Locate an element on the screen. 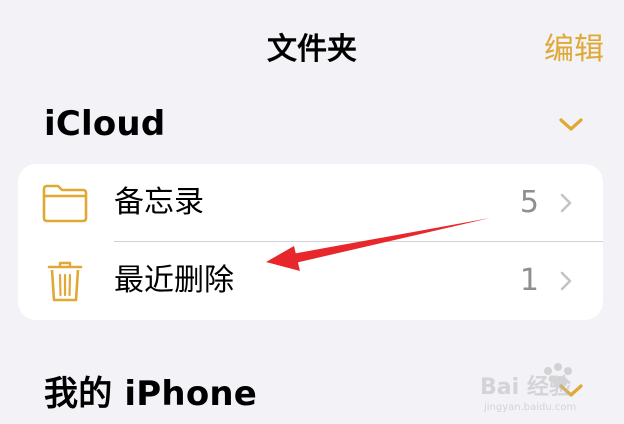  folder-label: 备忘录 is located at coordinates (159, 202).